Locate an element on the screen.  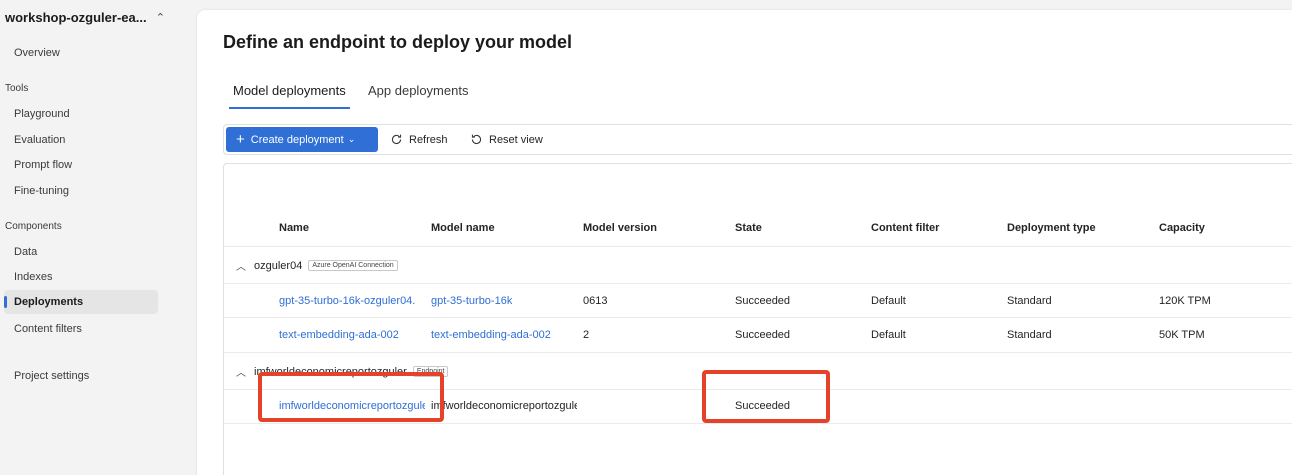
create-deployment-button: + Create deployment ⌄ is located at coordinates (302, 139).